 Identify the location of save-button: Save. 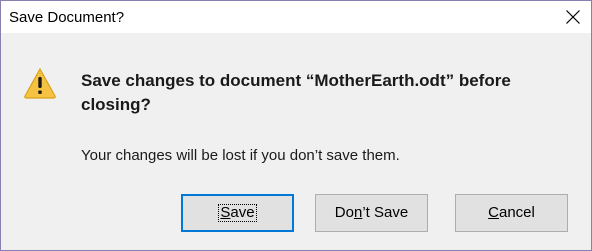
(237, 213).